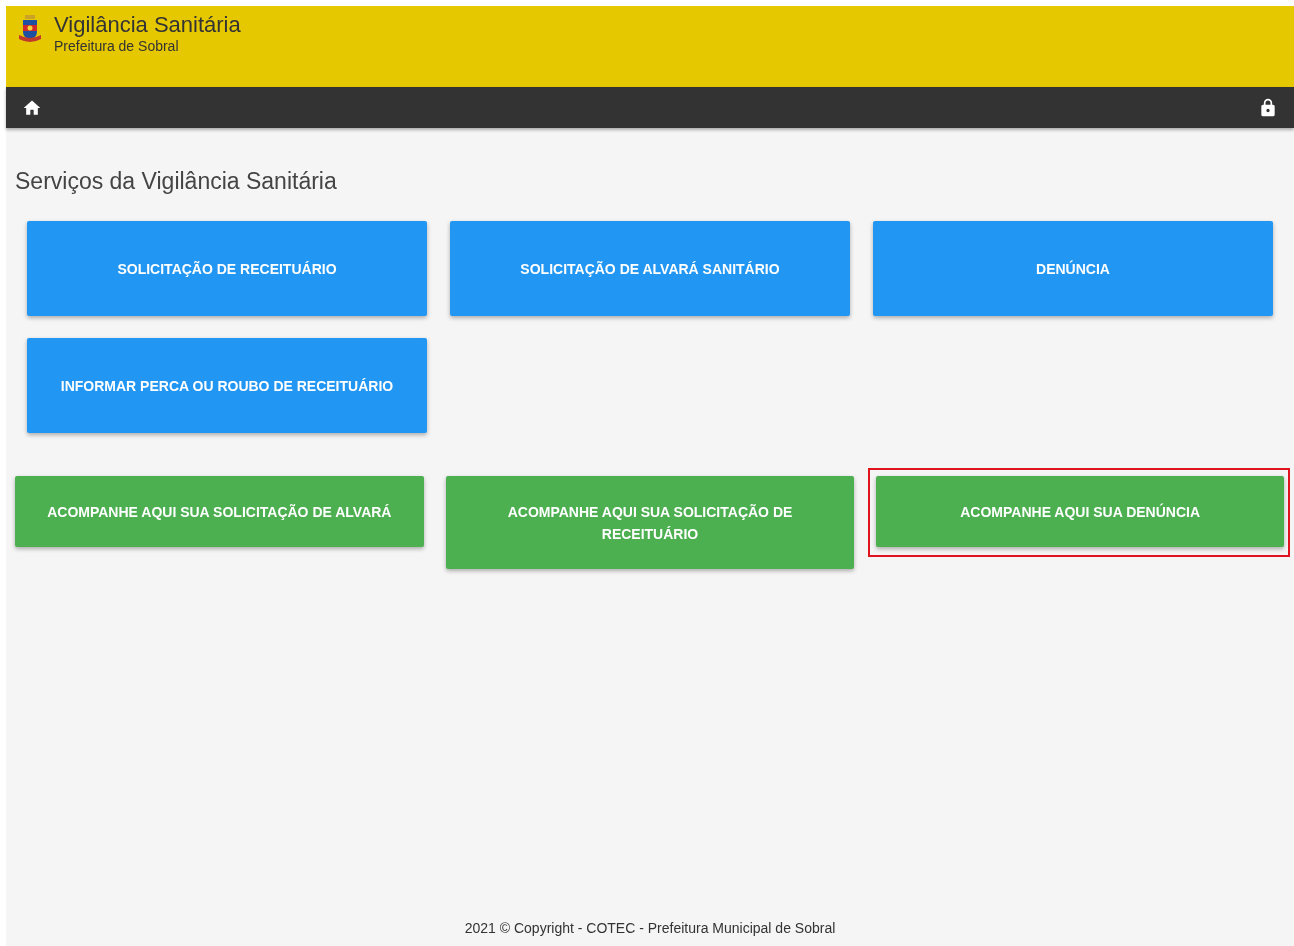  I want to click on site-title: Vigilância Sanitária, so click(147, 25).